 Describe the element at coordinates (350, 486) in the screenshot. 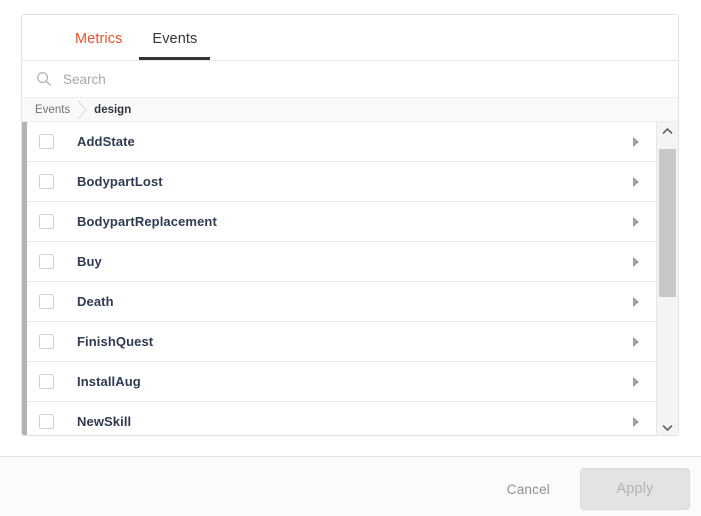

I see `dialog-footer: Cancel Apply` at that location.